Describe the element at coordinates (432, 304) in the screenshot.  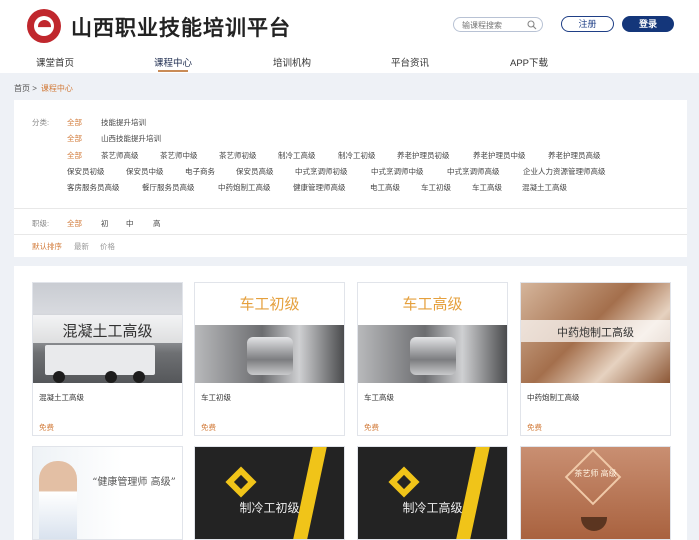
I see `thumb-text: 车工高级` at that location.